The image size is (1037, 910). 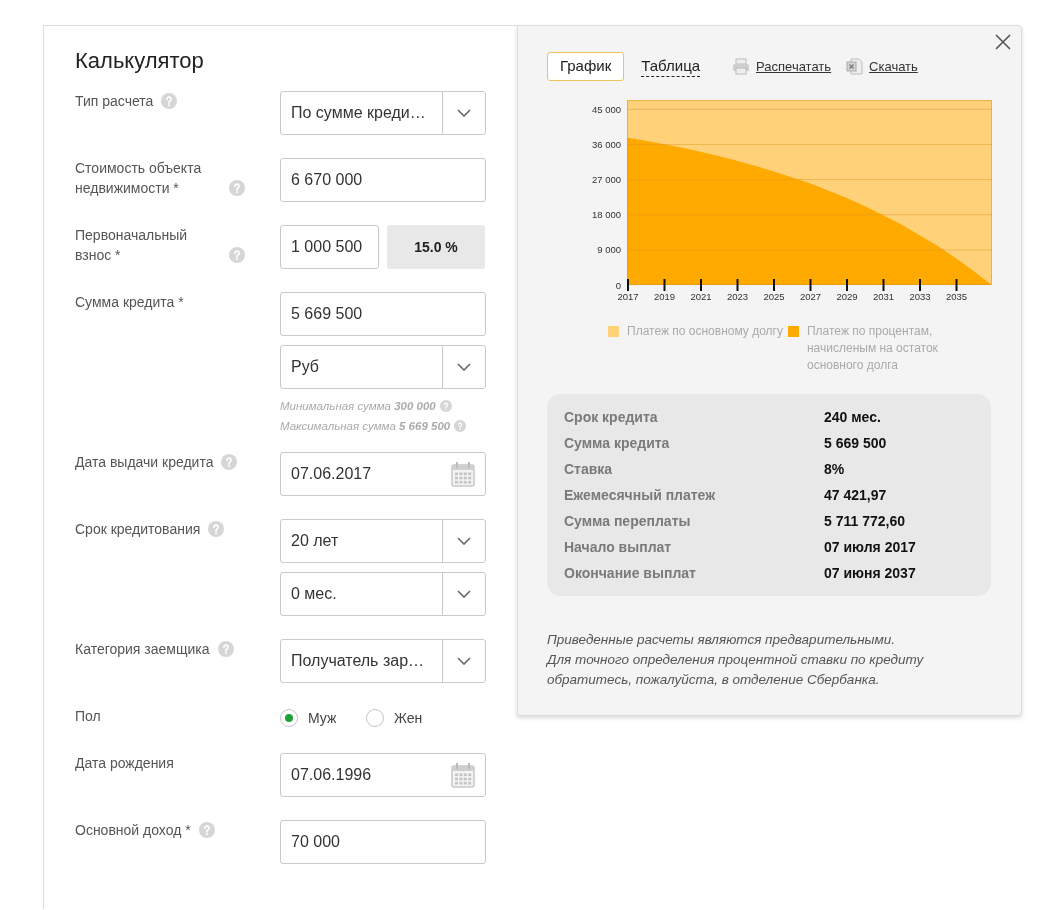 What do you see at coordinates (140, 61) in the screenshot?
I see `panel-title: Калькулятор` at bounding box center [140, 61].